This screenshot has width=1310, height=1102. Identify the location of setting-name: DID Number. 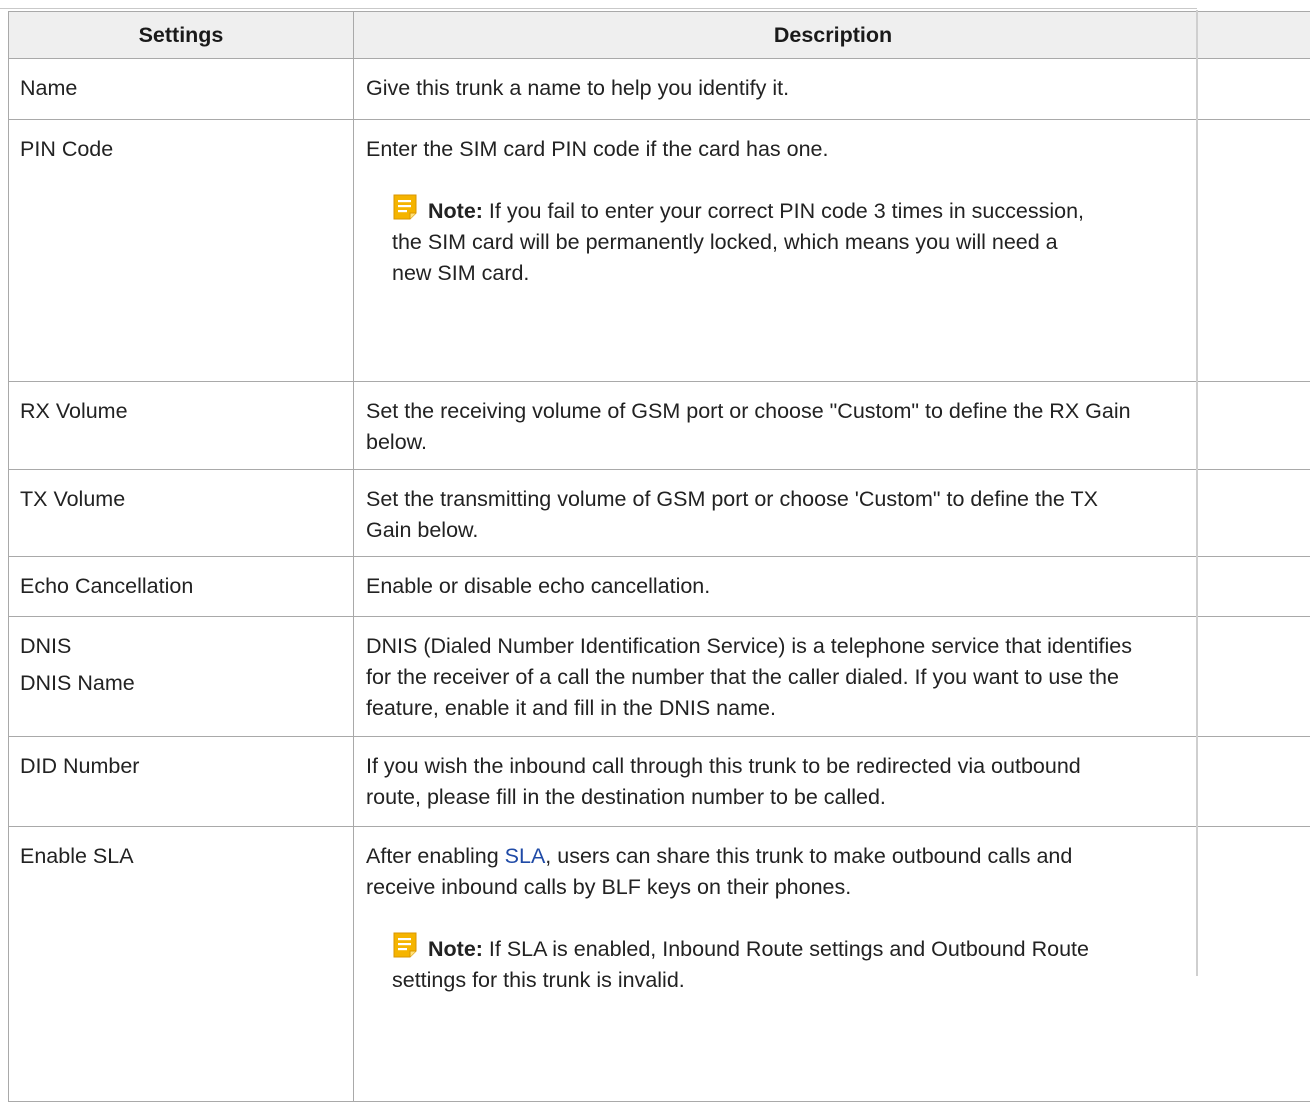
(181, 782).